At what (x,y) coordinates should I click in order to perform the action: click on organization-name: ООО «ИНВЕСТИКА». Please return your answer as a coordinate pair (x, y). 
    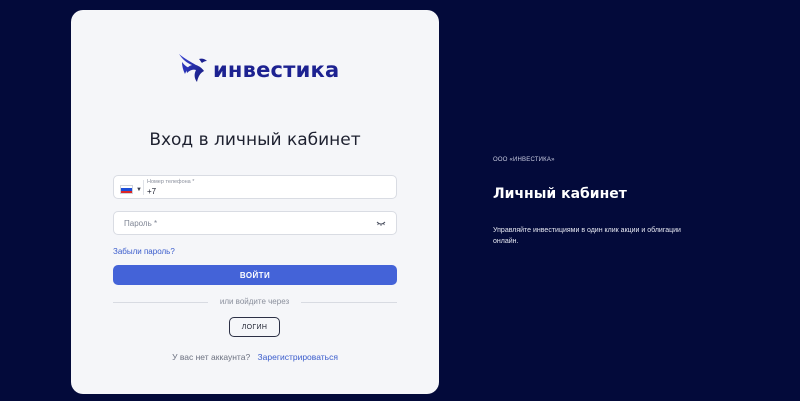
    Looking at the image, I should click on (524, 160).